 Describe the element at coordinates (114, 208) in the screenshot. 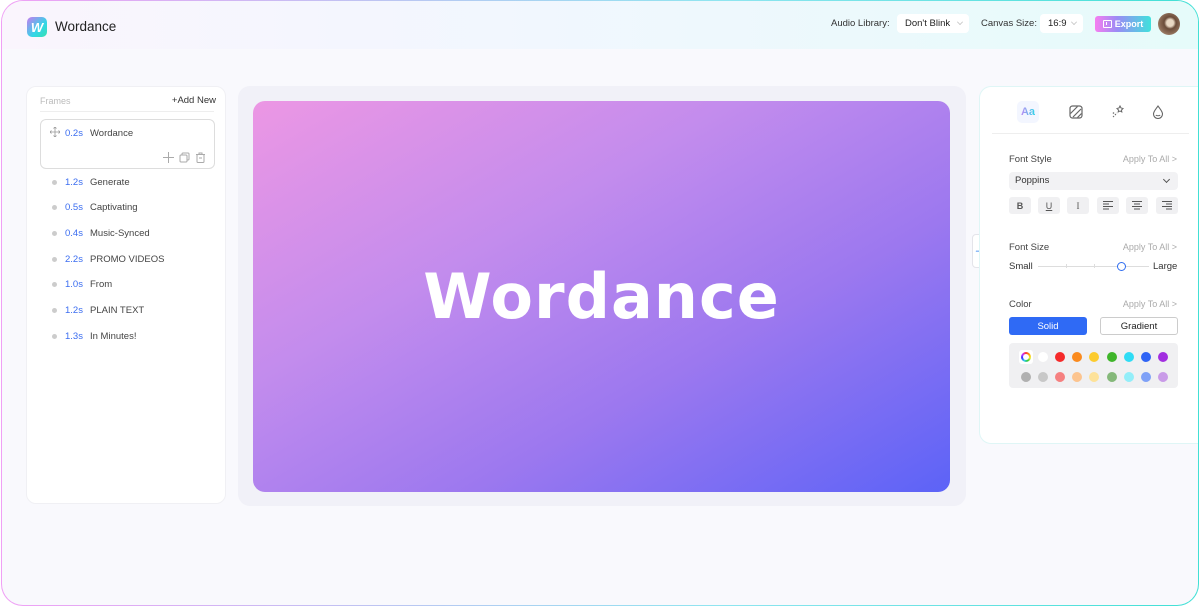

I see `frame-text: Captivating` at that location.